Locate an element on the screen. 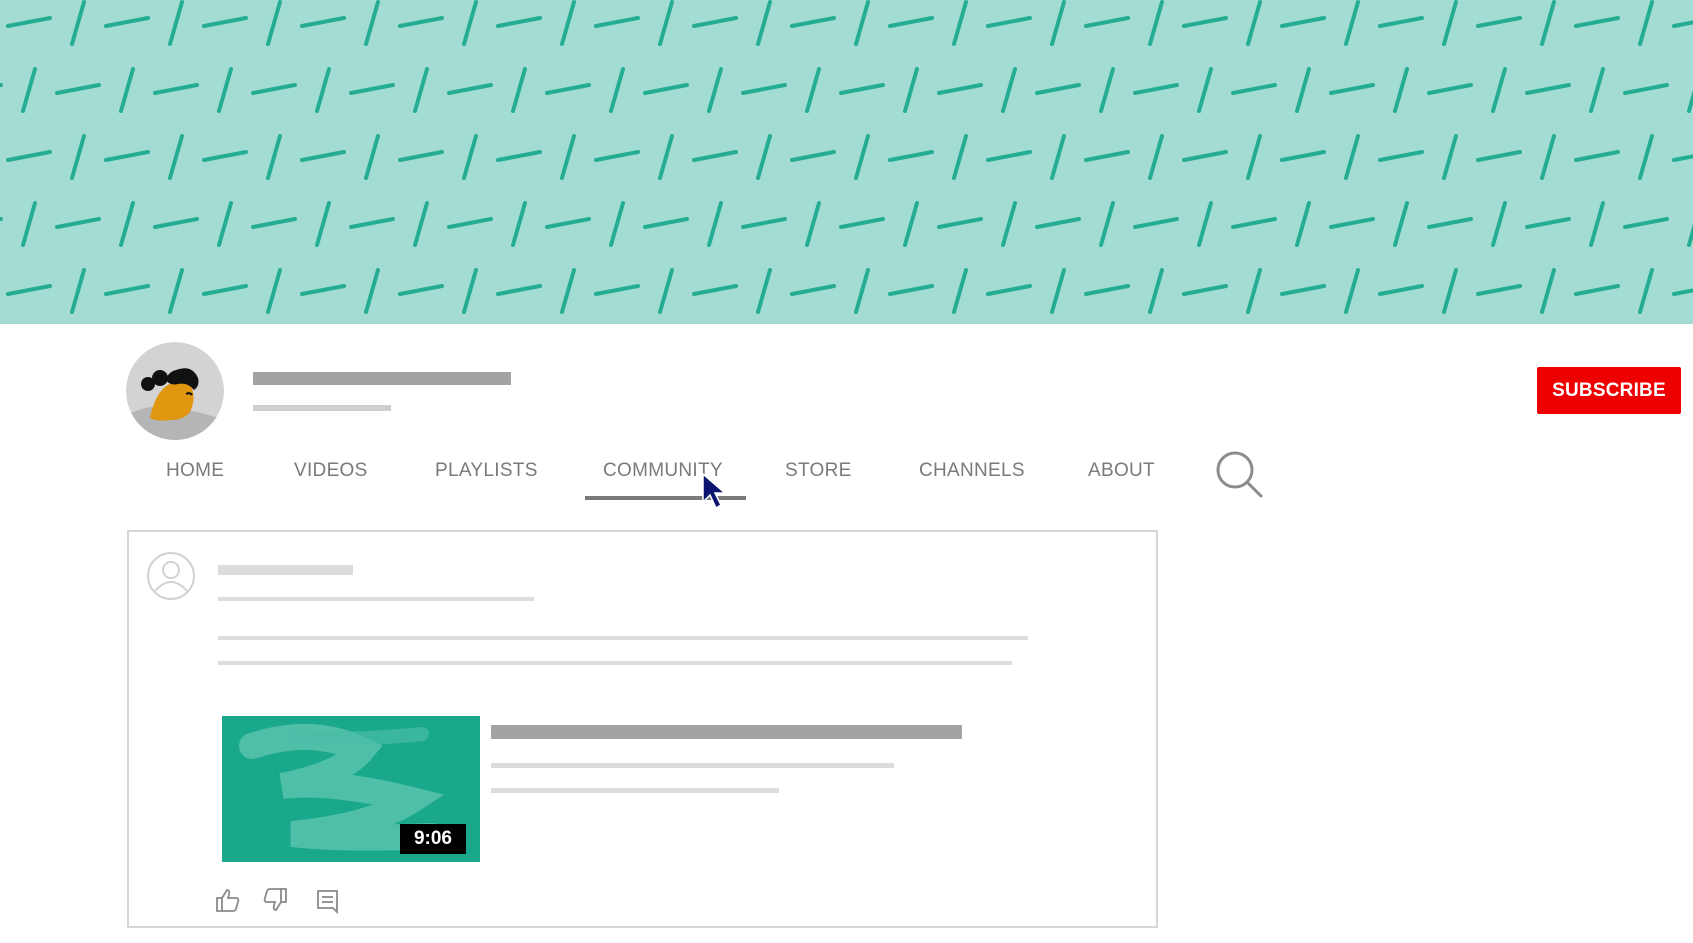  active-tab-indicator is located at coordinates (665, 498).